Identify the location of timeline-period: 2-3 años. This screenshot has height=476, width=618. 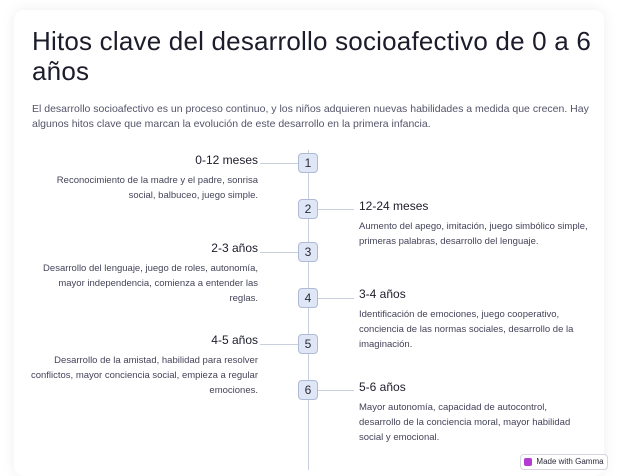
(234, 248).